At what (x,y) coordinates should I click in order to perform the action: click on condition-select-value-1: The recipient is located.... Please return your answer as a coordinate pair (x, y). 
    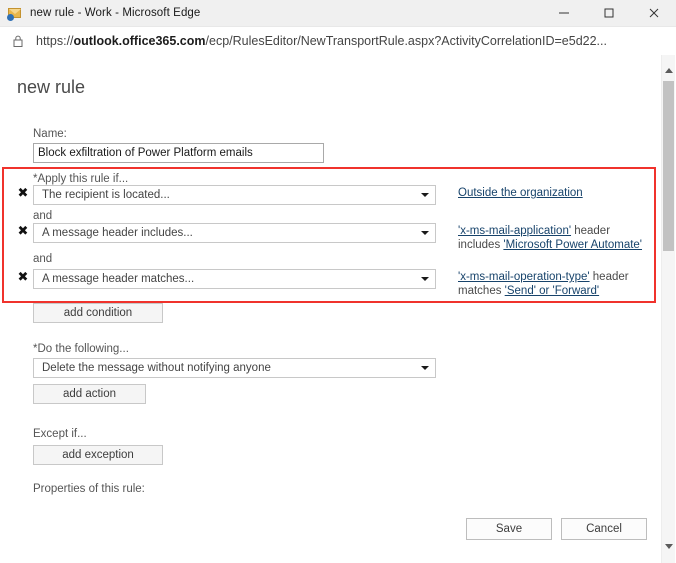
    Looking at the image, I should click on (106, 195).